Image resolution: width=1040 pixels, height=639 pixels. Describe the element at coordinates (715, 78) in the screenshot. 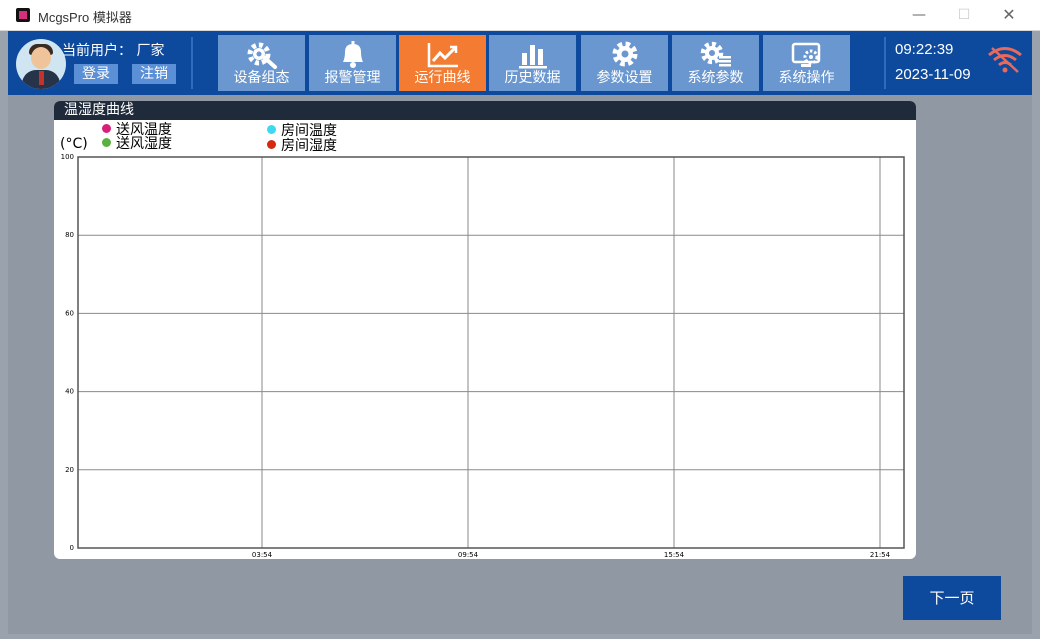

I see `nav-system-params-label: 系统参数` at that location.